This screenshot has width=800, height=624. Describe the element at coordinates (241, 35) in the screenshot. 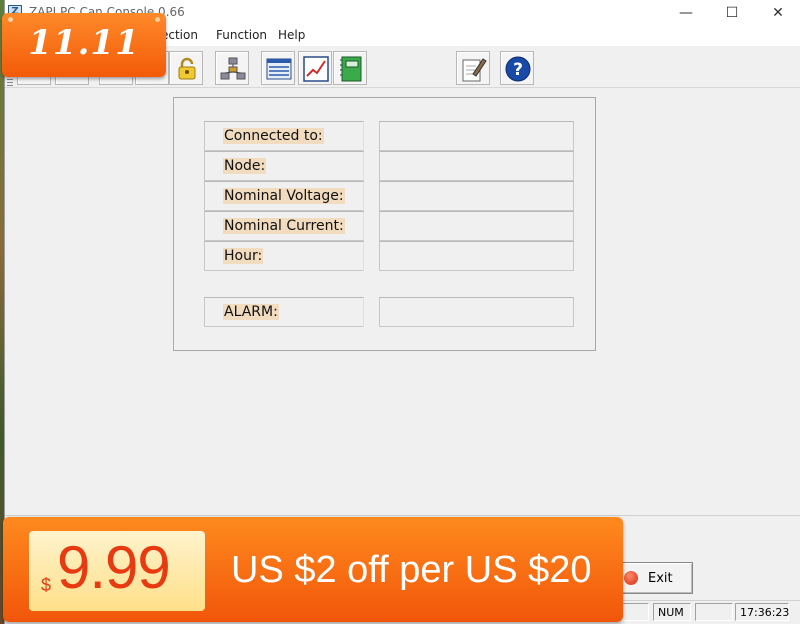

I see `menu-function: Function` at that location.